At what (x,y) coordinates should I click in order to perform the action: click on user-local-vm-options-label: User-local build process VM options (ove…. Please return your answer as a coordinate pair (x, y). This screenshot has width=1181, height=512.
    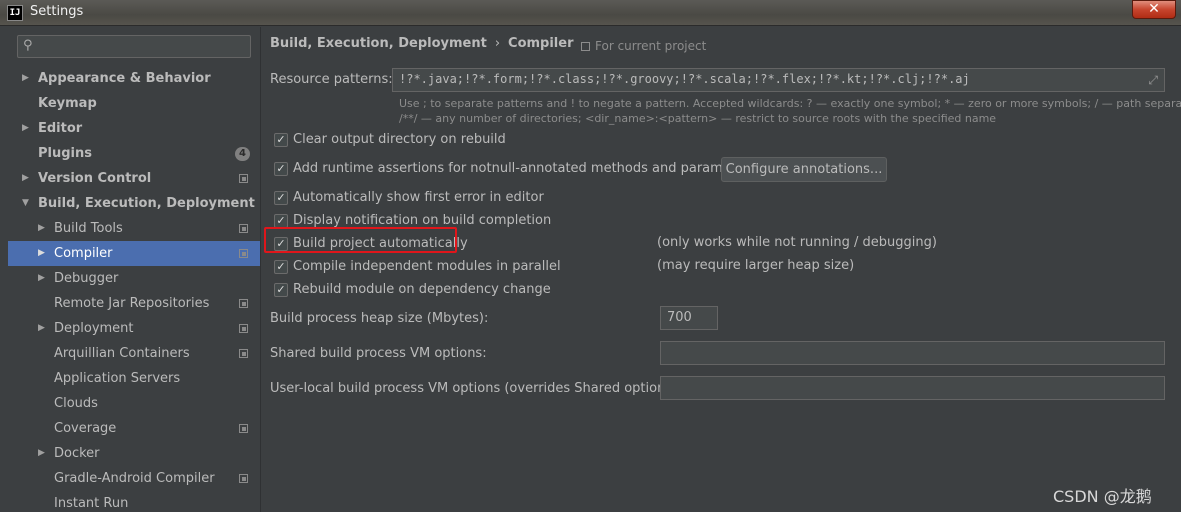
    Looking at the image, I should click on (476, 388).